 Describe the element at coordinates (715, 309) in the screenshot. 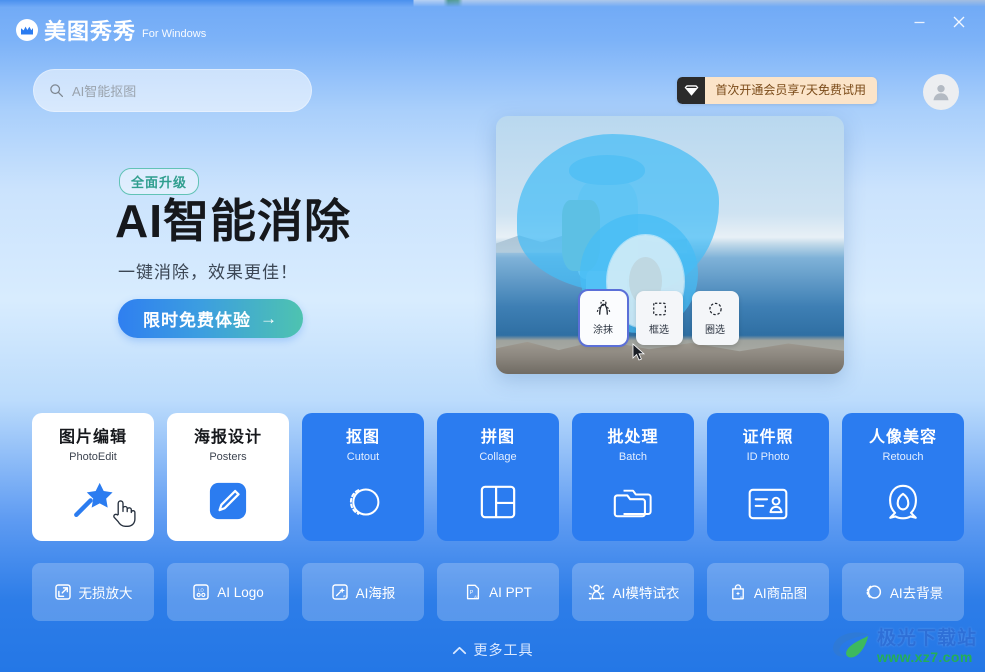

I see `lasso-selection-icon` at that location.